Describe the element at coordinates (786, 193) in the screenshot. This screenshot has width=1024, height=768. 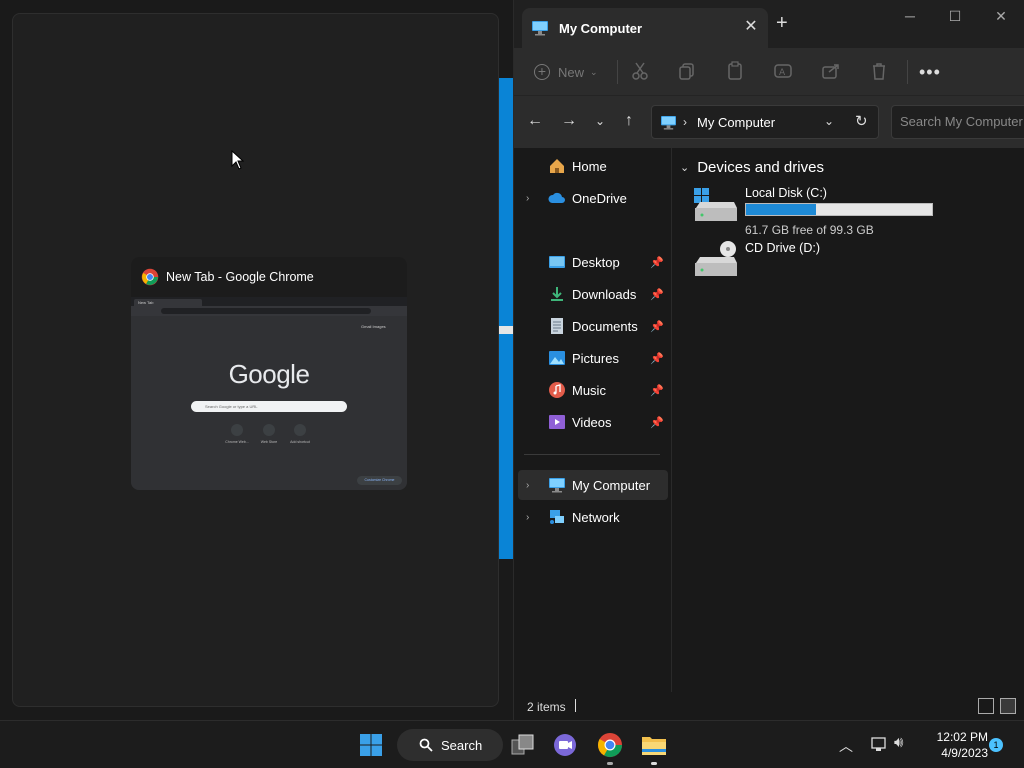
I see `drive-name: Local Disk (C:)` at that location.